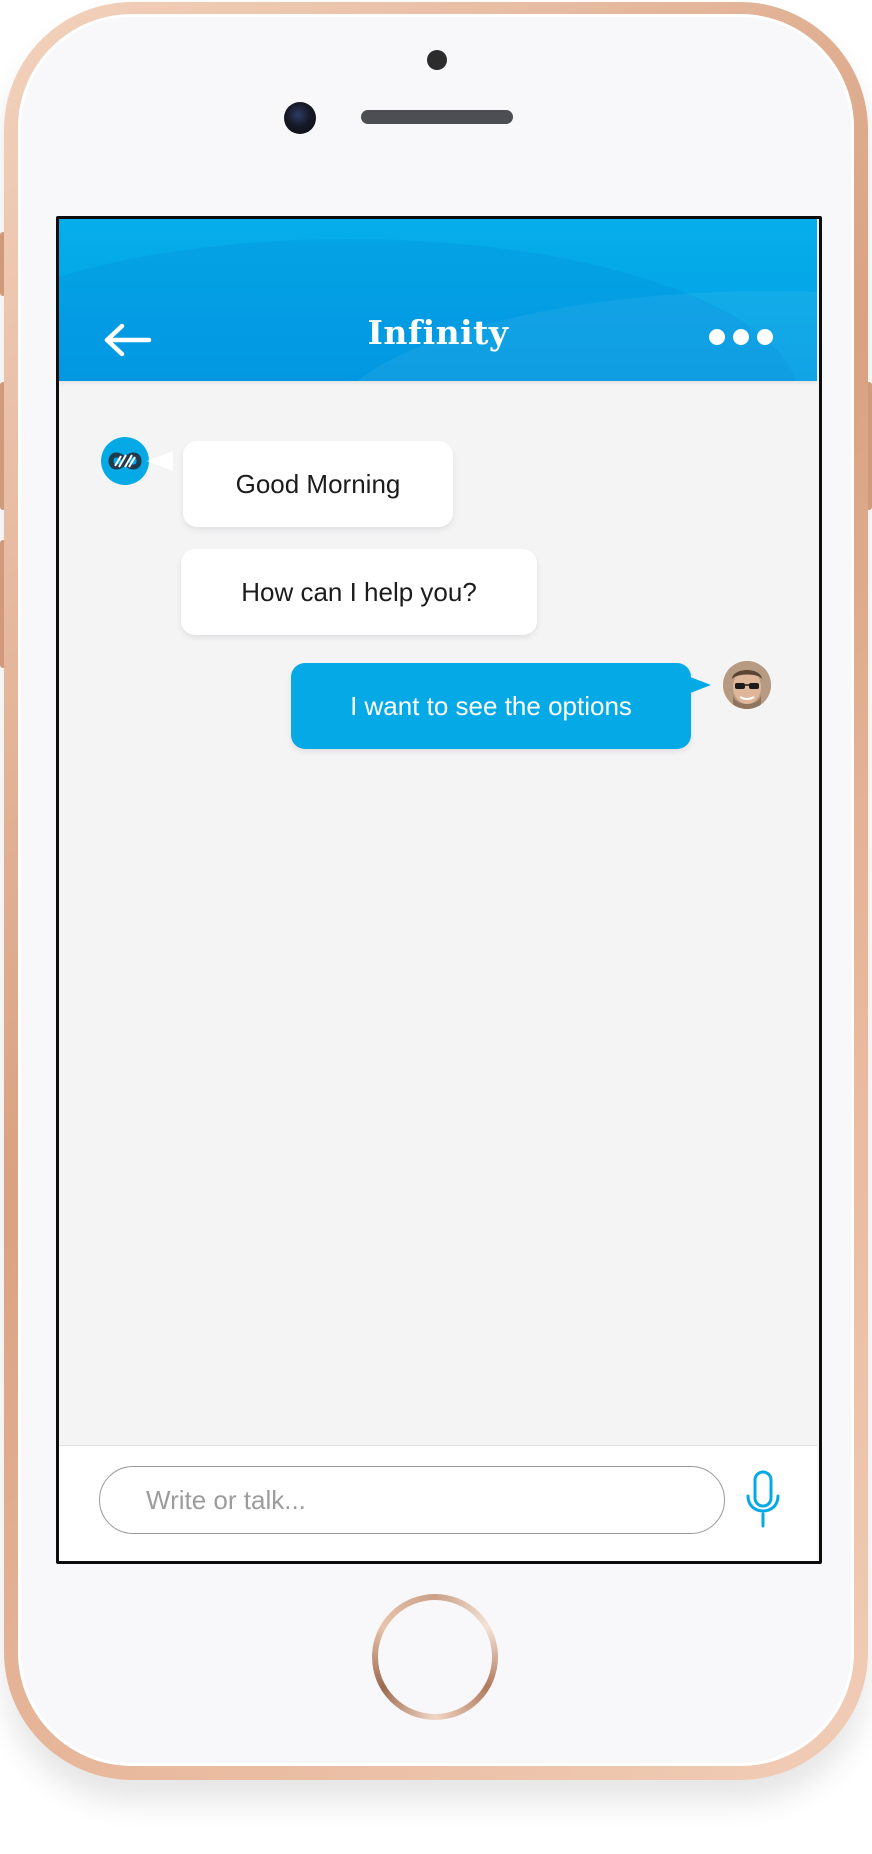 The image size is (872, 1854). What do you see at coordinates (412, 1500) in the screenshot?
I see `message-input` at bounding box center [412, 1500].